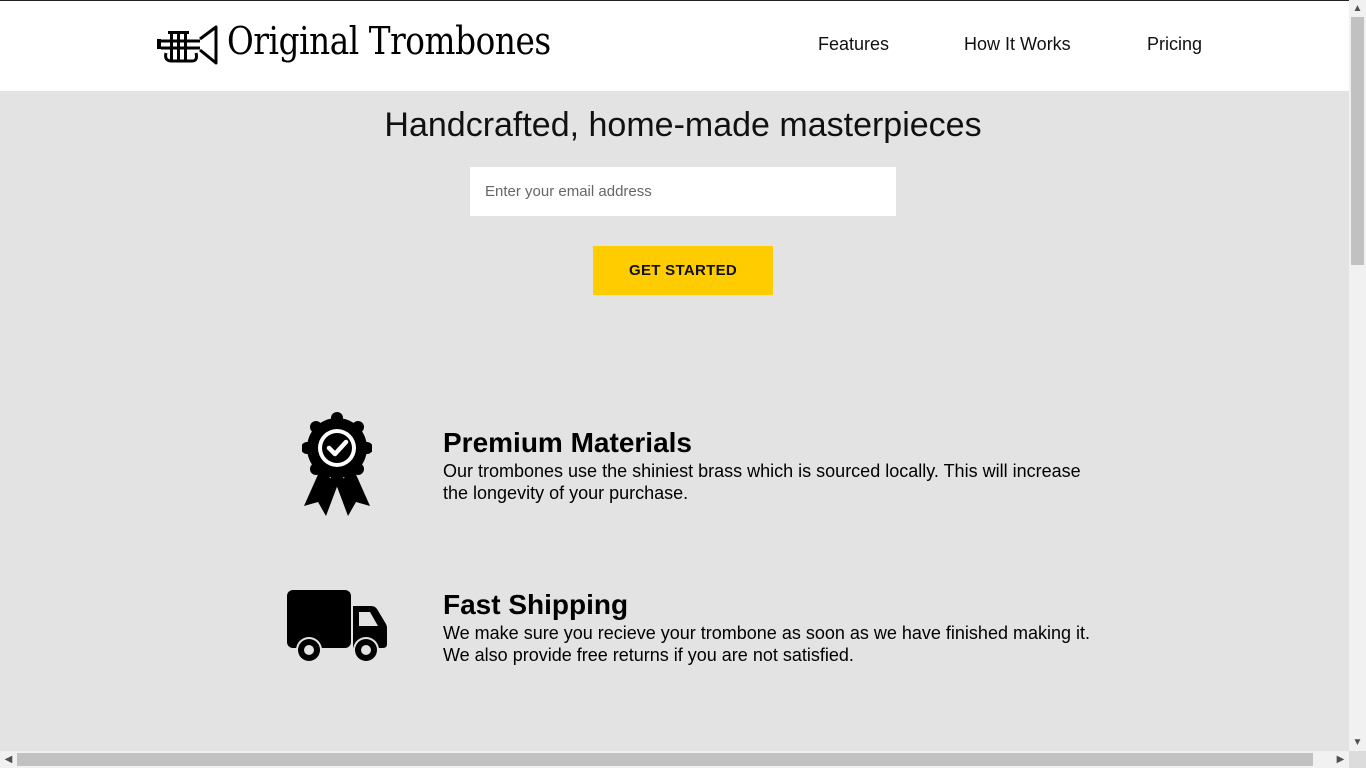  I want to click on scroll-right-arrow-icon: ▶, so click(1340, 759).